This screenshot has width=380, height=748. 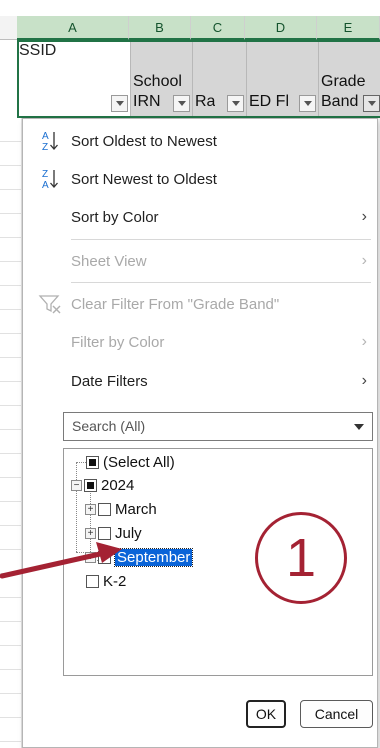 What do you see at coordinates (92, 462) in the screenshot?
I see `select-all-checkbox` at bounding box center [92, 462].